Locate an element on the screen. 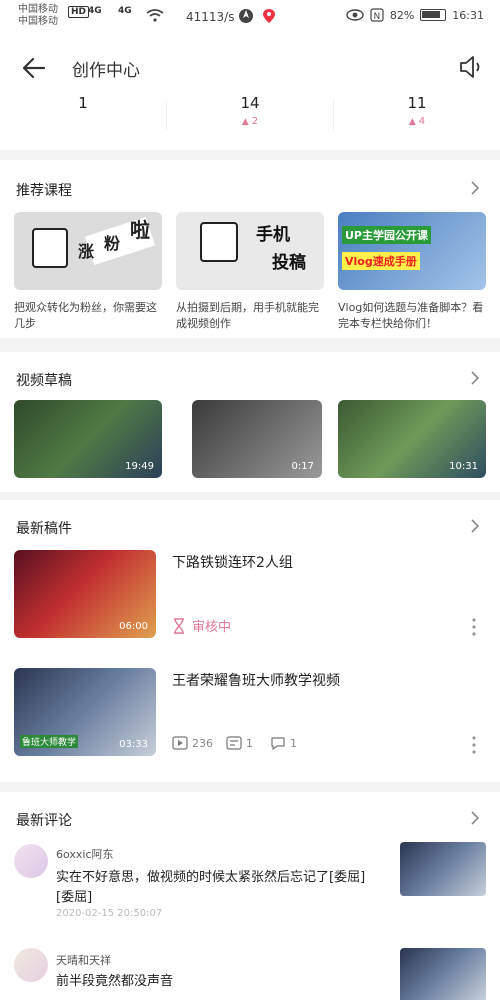  draft-thumbnail: 10:31 is located at coordinates (412, 439).